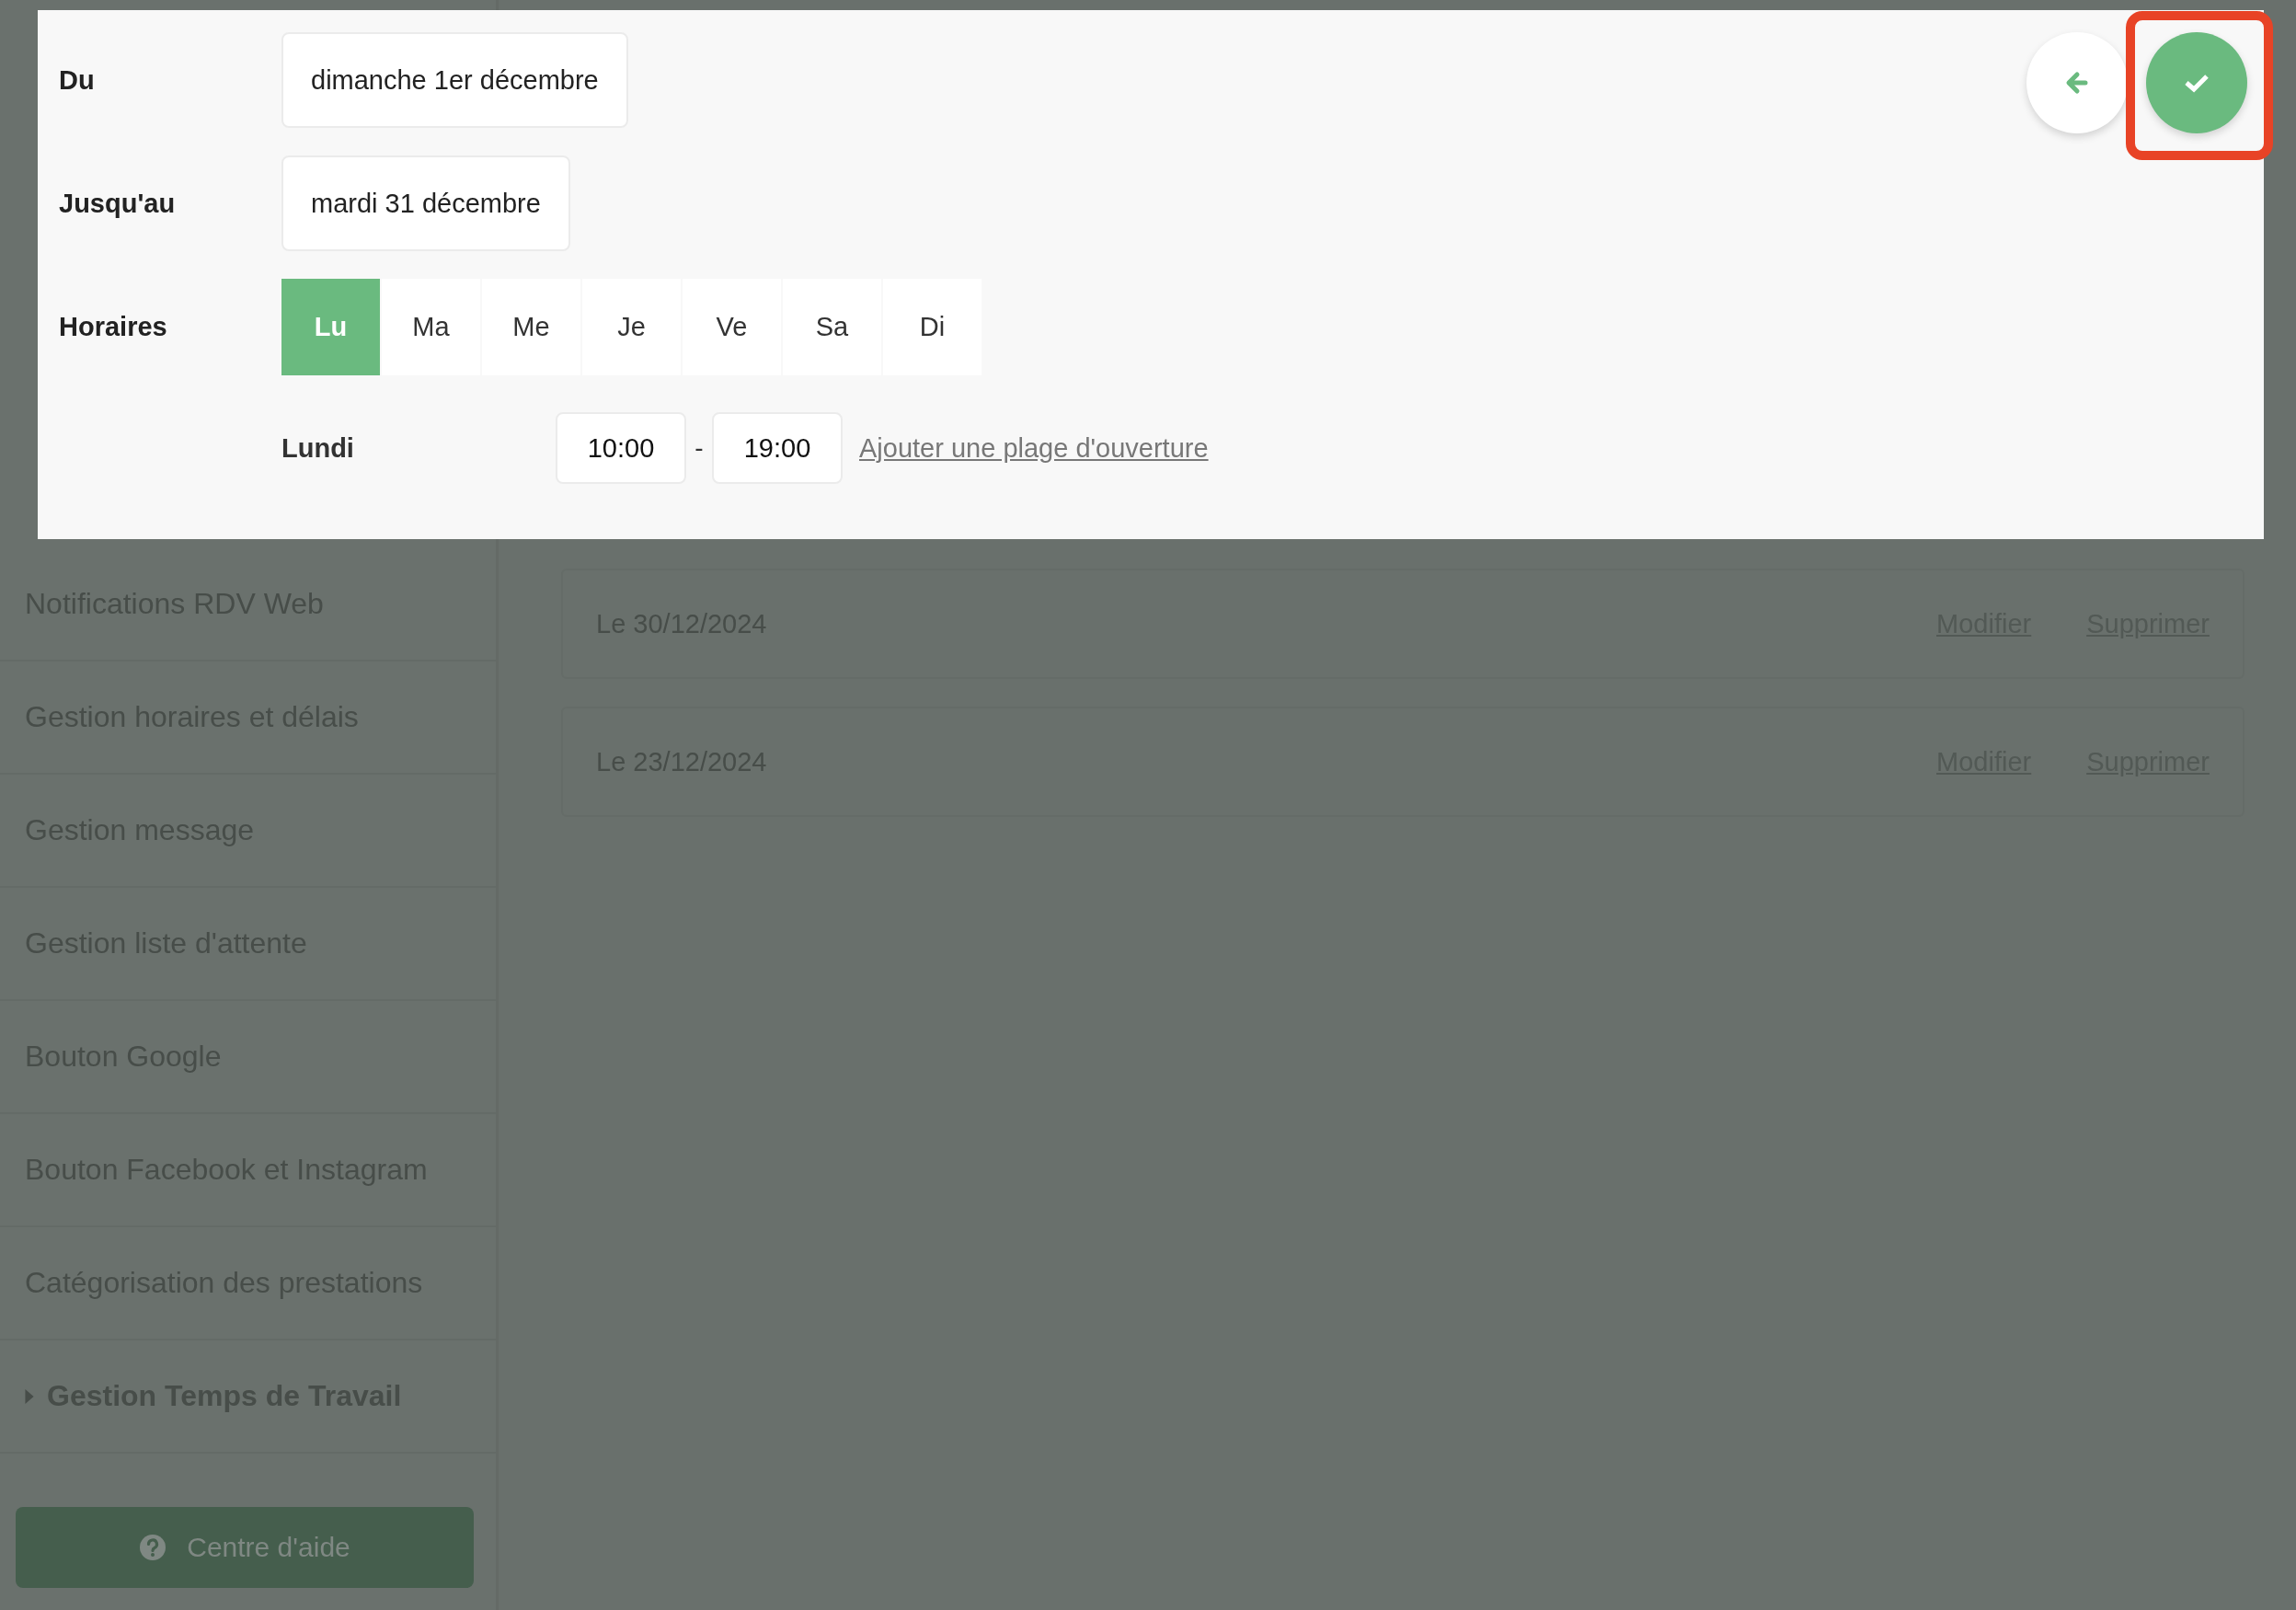  I want to click on field-label: Jusqu'au, so click(118, 203).